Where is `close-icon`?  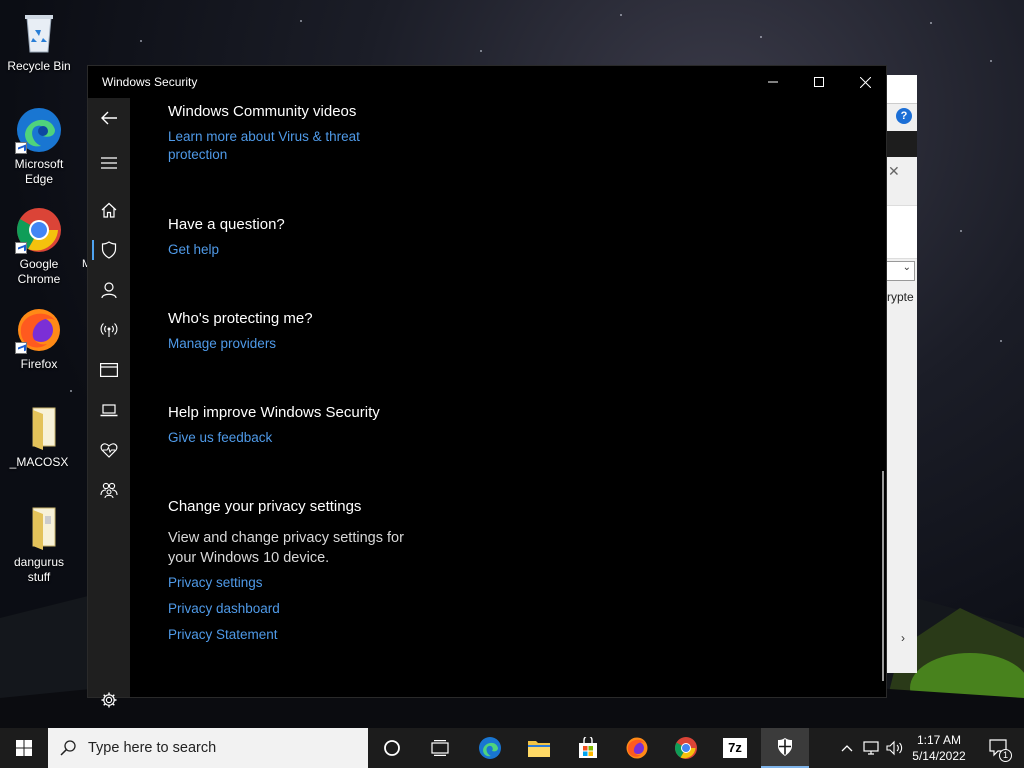
close-icon is located at coordinates (865, 82).